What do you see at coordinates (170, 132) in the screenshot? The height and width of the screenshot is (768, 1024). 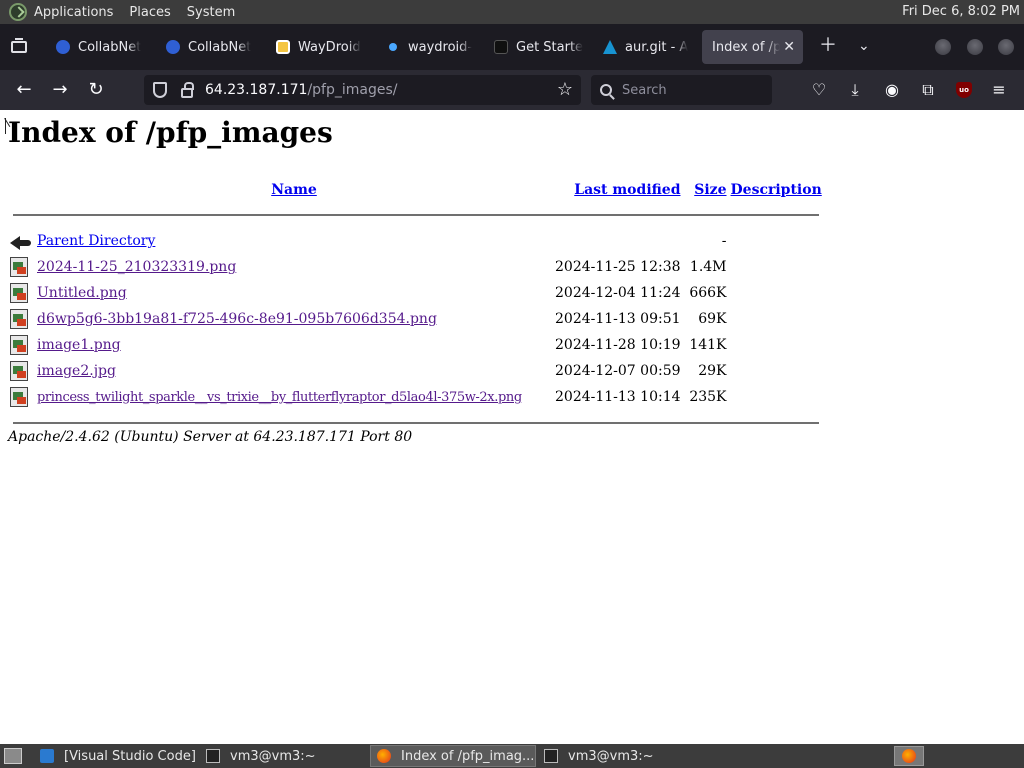 I see `page-title: Index of /pfp_images` at bounding box center [170, 132].